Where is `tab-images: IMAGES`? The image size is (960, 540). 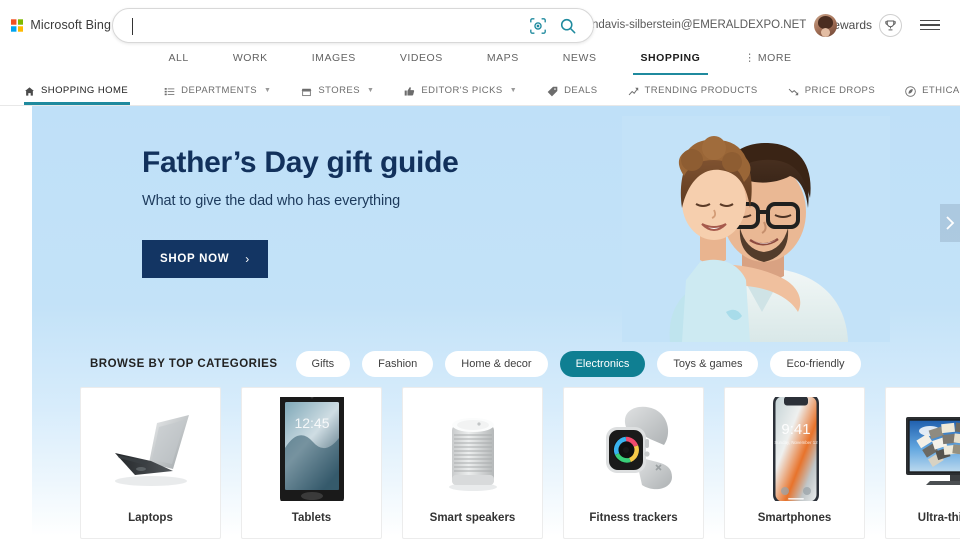
tab-images: IMAGES is located at coordinates (334, 62).